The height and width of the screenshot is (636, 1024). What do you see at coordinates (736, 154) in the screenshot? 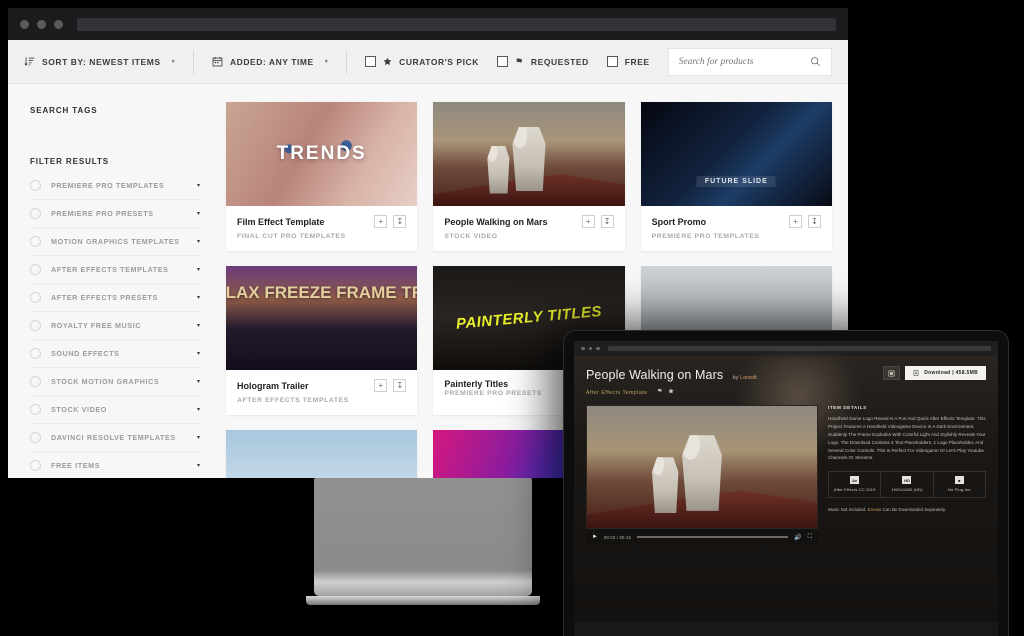
I see `product-thumbnail: FUTURE SLIDE` at bounding box center [736, 154].